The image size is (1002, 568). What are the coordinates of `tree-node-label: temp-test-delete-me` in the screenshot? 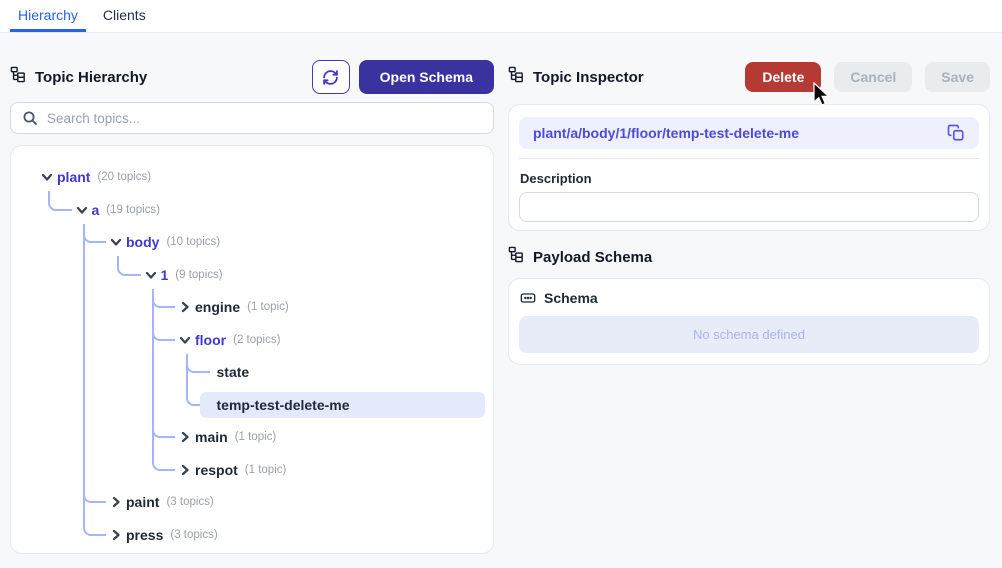 It's located at (283, 404).